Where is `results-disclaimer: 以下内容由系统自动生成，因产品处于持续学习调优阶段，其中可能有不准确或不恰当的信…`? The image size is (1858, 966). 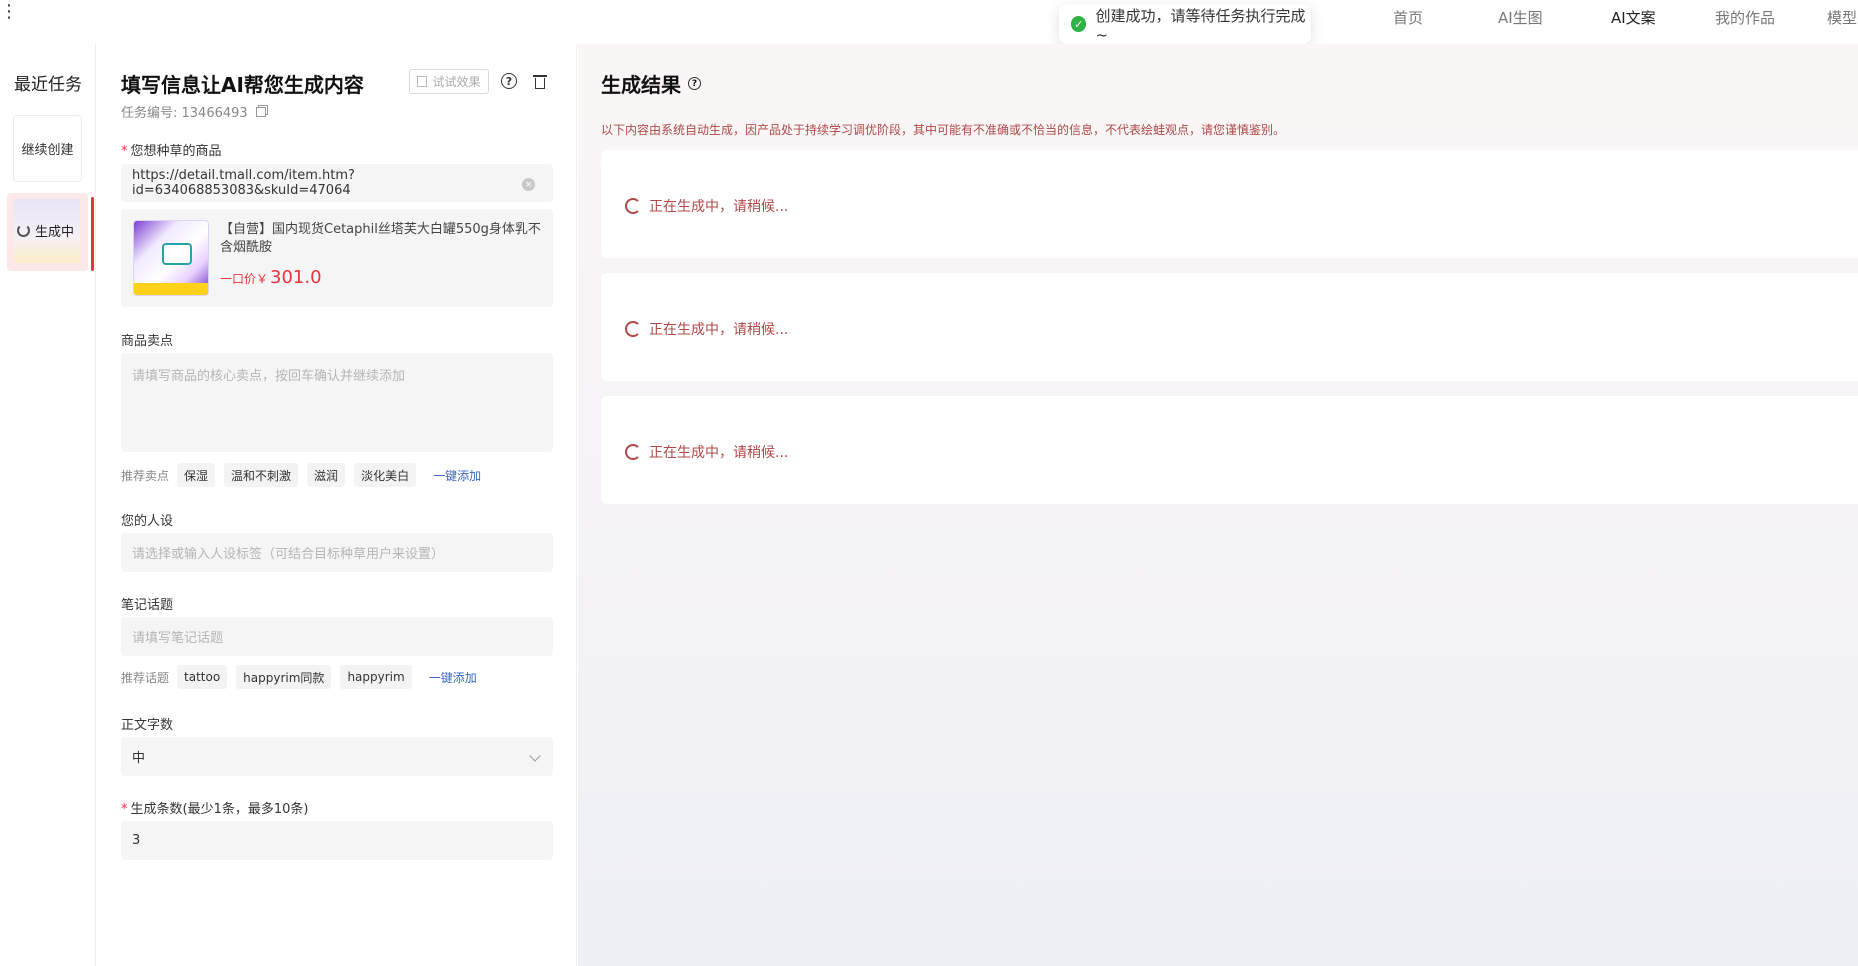 results-disclaimer: 以下内容由系统自动生成，因产品处于持续学习调优阶段，其中可能有不准确或不恰当的信… is located at coordinates (943, 130).